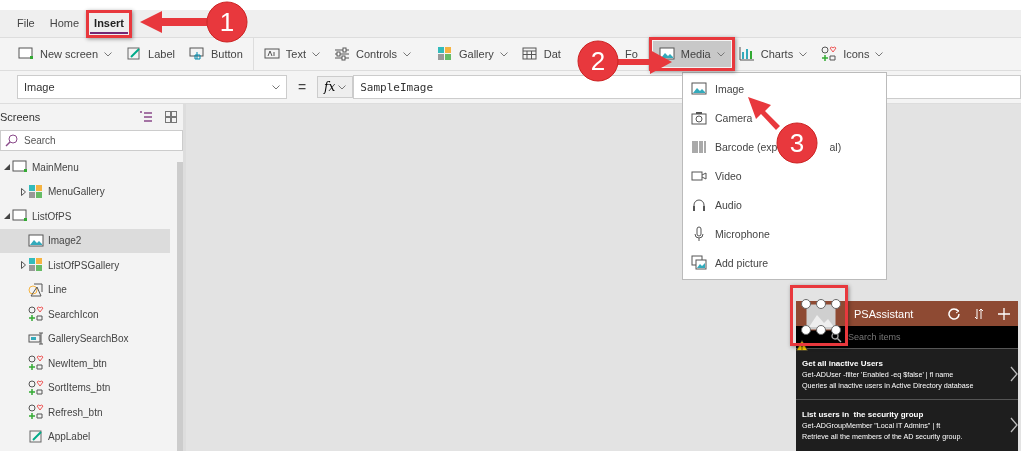  What do you see at coordinates (227, 22) in the screenshot?
I see `callout-number: 1` at bounding box center [227, 22].